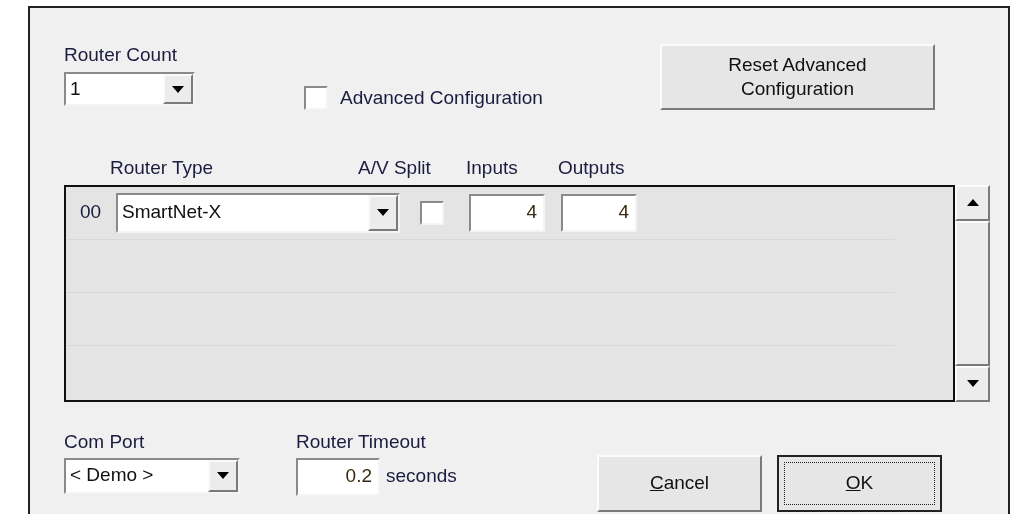 Image resolution: width=1029 pixels, height=514 pixels. I want to click on com-port-label: Com Port, so click(105, 441).